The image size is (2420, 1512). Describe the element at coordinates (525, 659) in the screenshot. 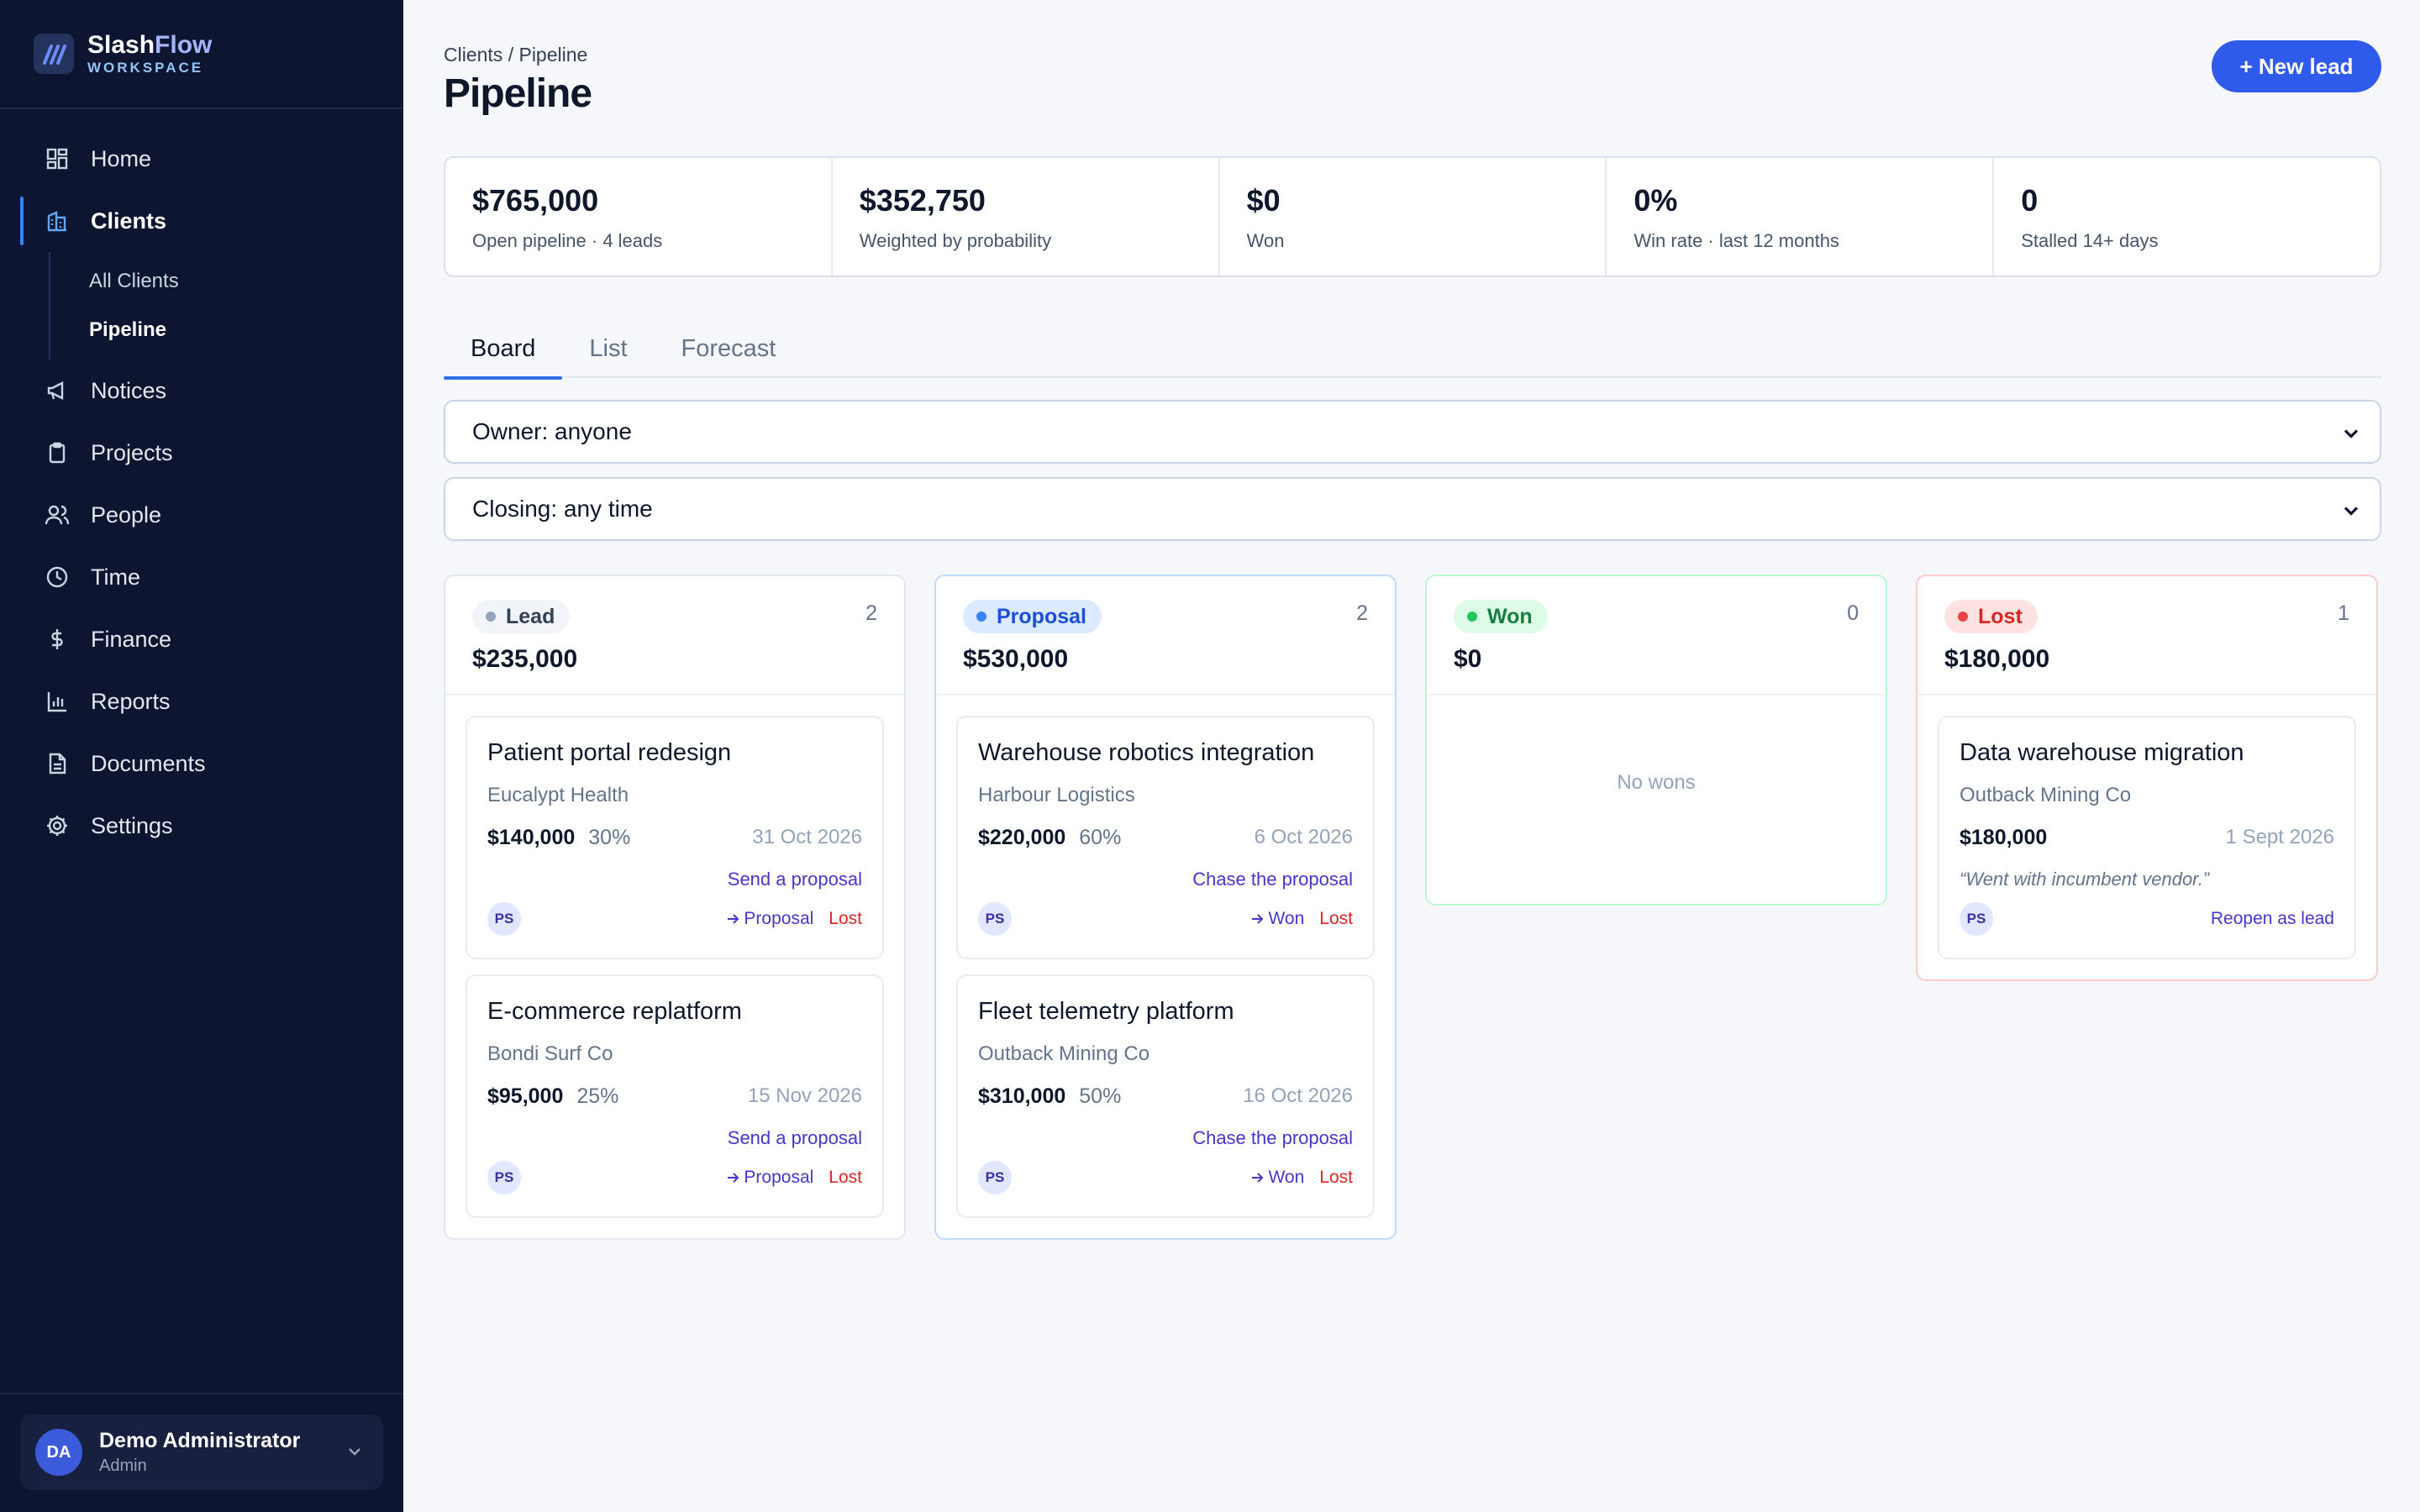

I see `column-total: $235,000` at that location.